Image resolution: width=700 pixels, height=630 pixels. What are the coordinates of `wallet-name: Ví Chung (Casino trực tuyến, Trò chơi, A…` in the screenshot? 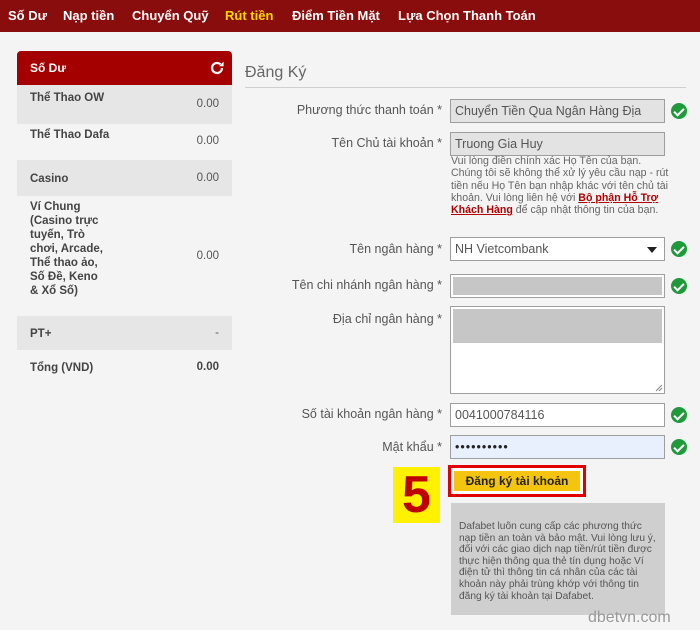 It's located at (66, 249).